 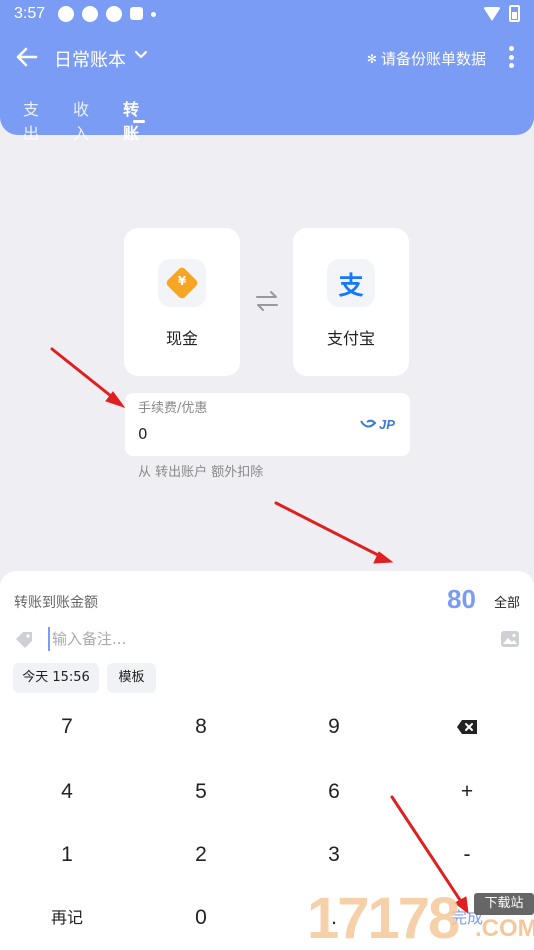 I want to click on to-account-card: 支 支付宝, so click(x=351, y=302).